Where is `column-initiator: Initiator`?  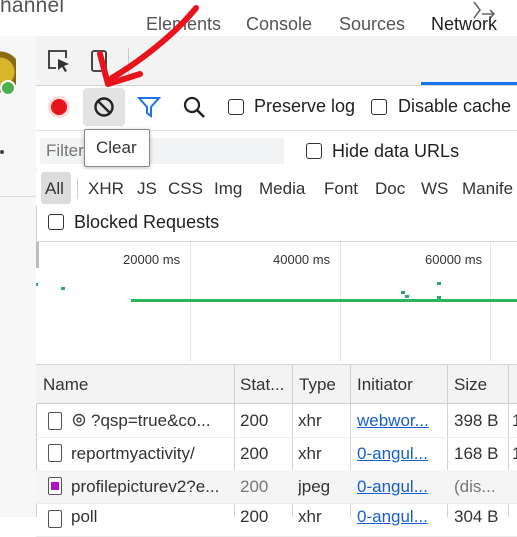
column-initiator: Initiator is located at coordinates (385, 385).